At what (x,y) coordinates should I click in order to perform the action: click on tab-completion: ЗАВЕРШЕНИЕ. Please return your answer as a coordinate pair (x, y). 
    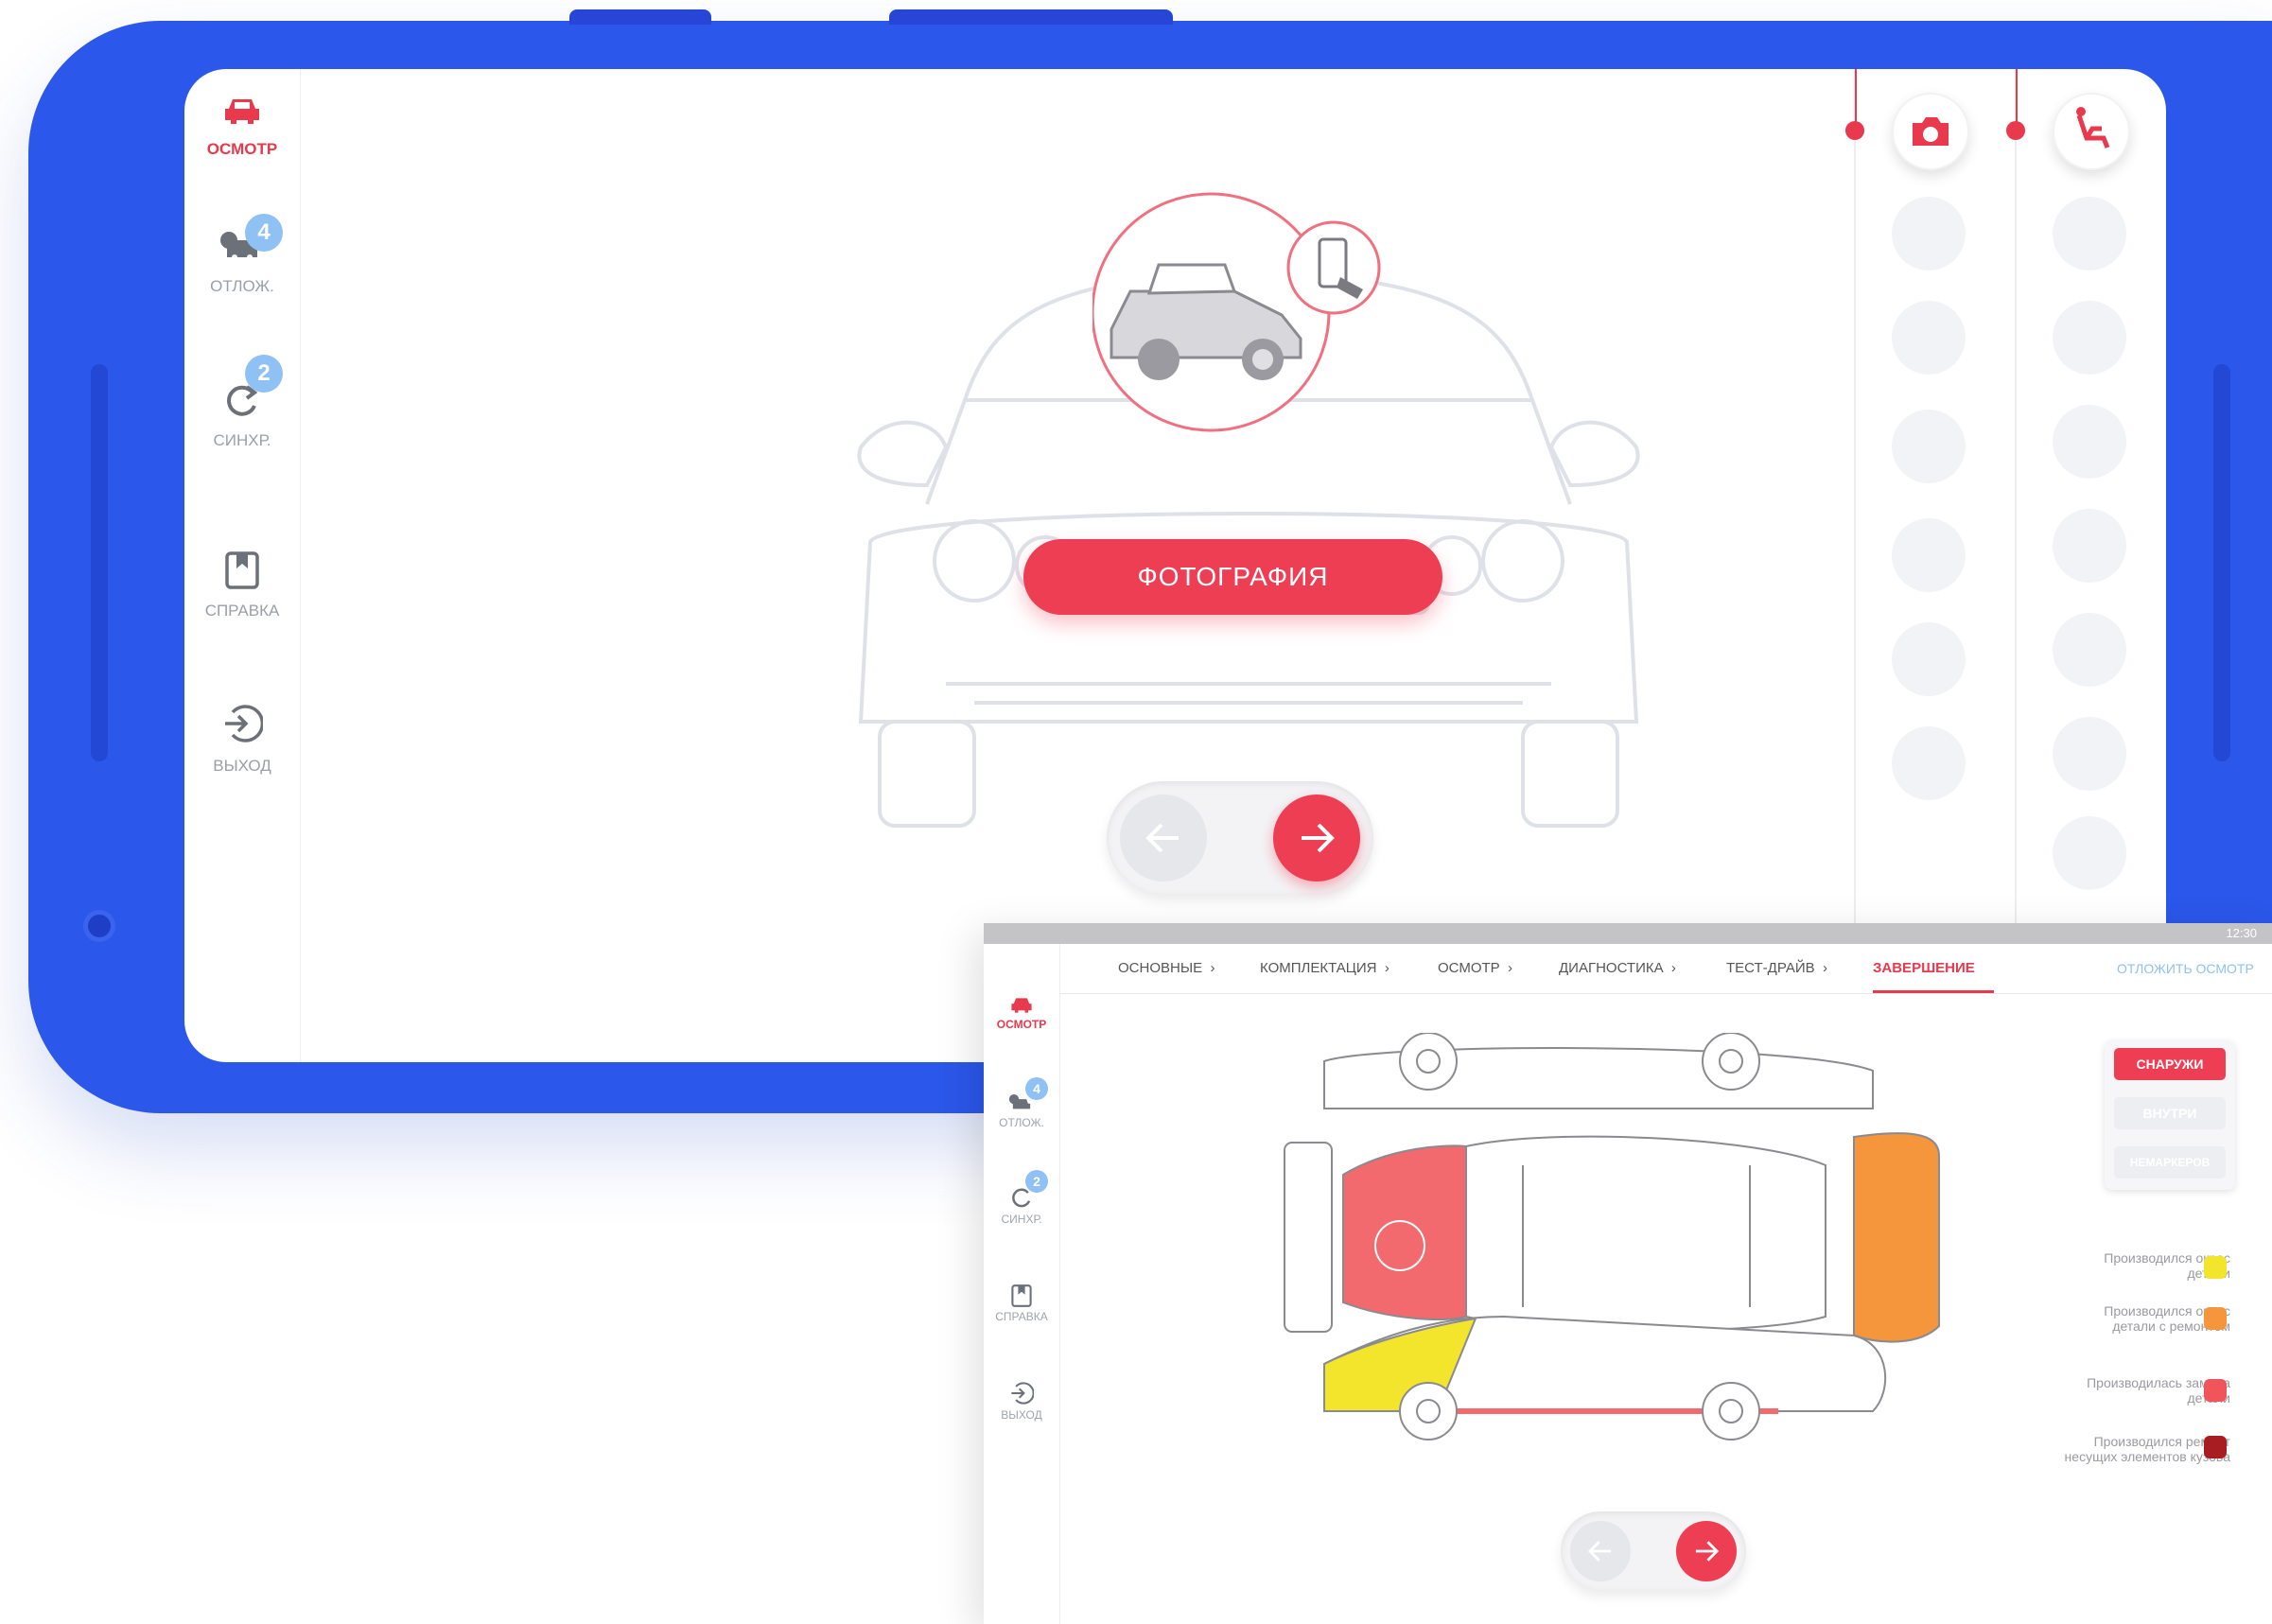
    Looking at the image, I should click on (1933, 969).